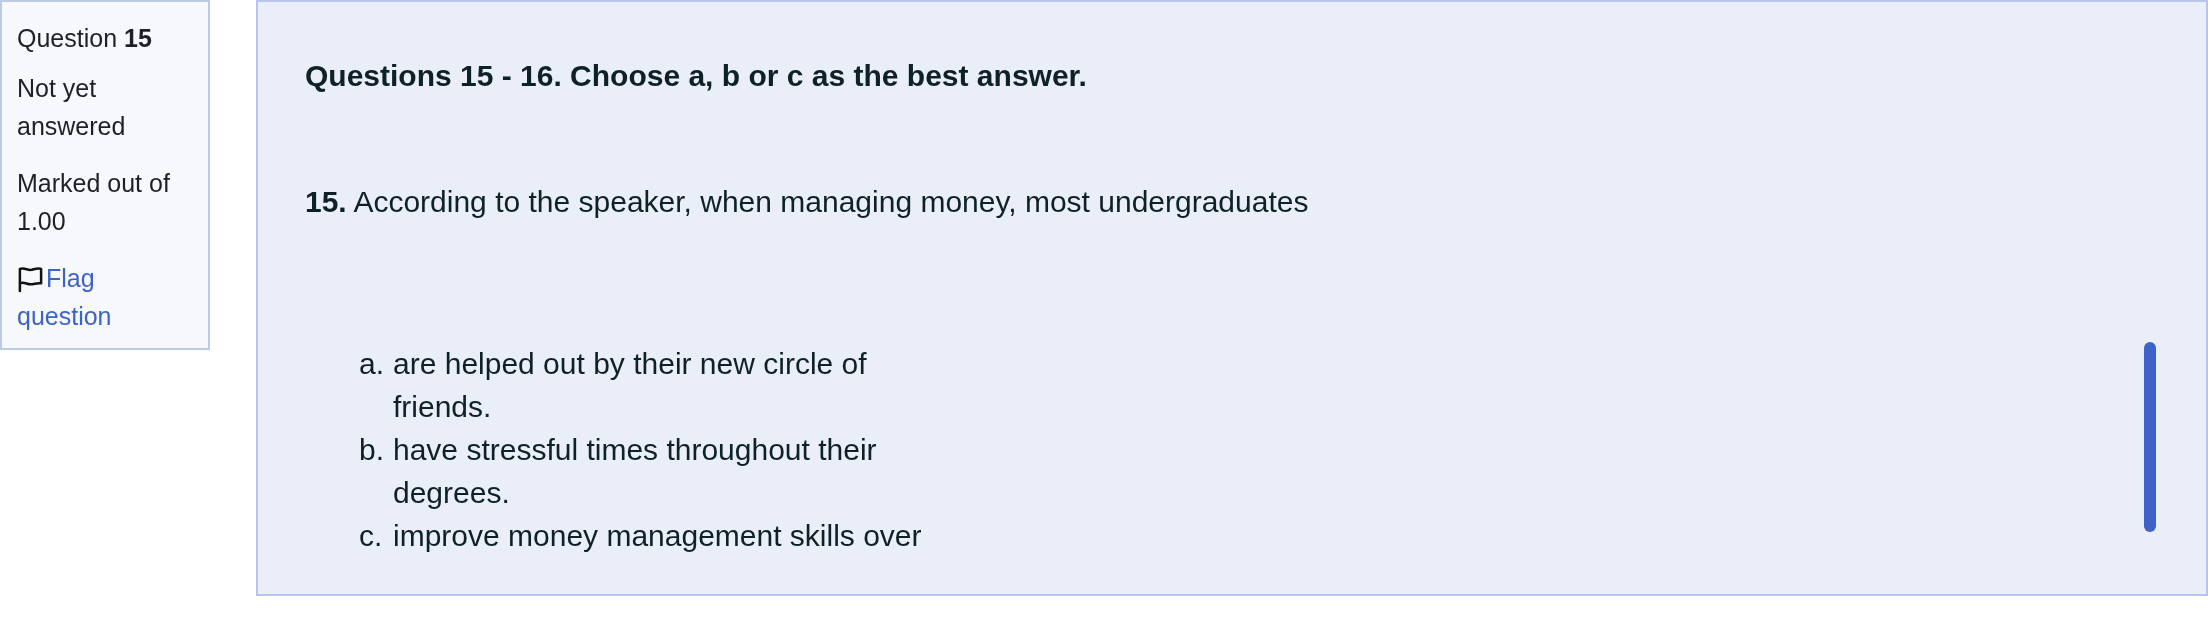 Image resolution: width=2208 pixels, height=628 pixels. Describe the element at coordinates (105, 297) in the screenshot. I see `flag-question-link: Flag question` at that location.